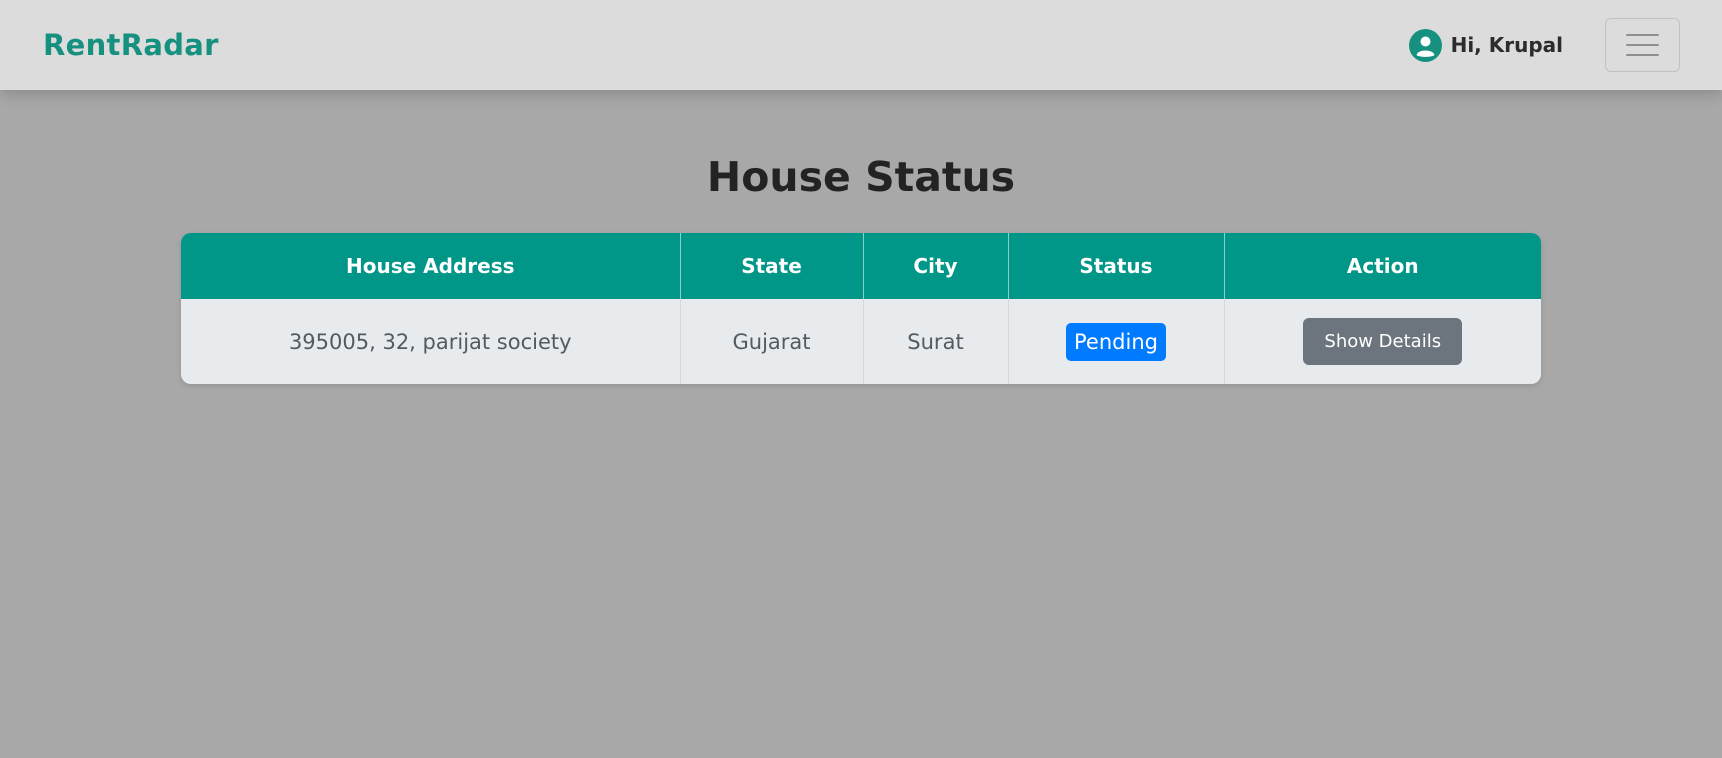  What do you see at coordinates (131, 45) in the screenshot?
I see `brand-logo: RentRadar` at bounding box center [131, 45].